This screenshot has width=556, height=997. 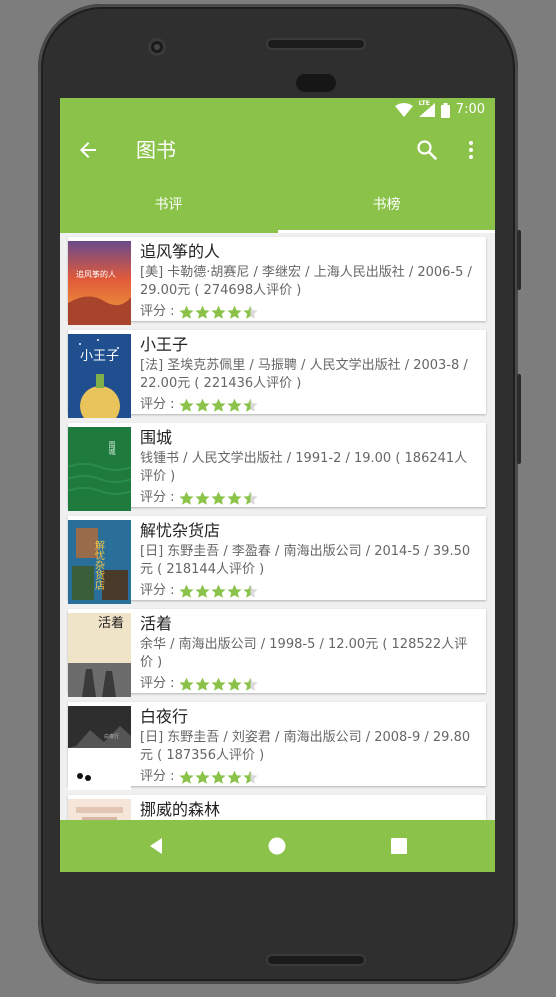 I want to click on nav-home-icon, so click(x=277, y=846).